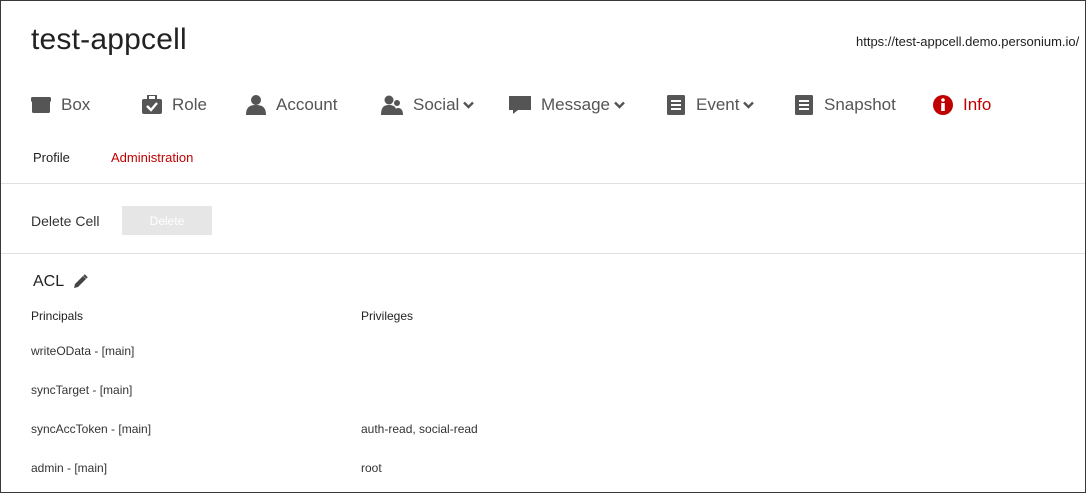 The width and height of the screenshot is (1086, 493). What do you see at coordinates (387, 316) in the screenshot?
I see `column-header-privileges: Privileges` at bounding box center [387, 316].